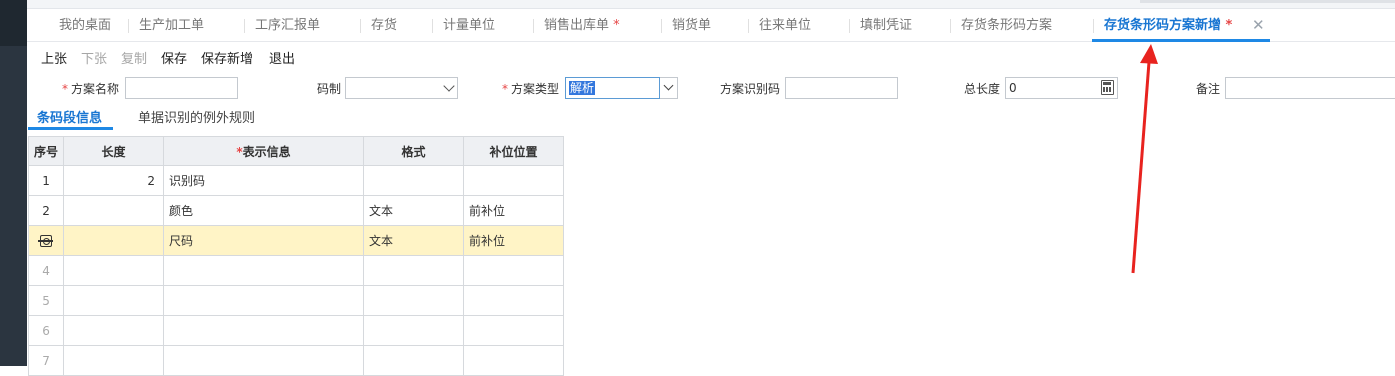 The width and height of the screenshot is (1395, 376). What do you see at coordinates (1001, 25) in the screenshot?
I see `tab-barcode-scheme: 存货条形码方案` at bounding box center [1001, 25].